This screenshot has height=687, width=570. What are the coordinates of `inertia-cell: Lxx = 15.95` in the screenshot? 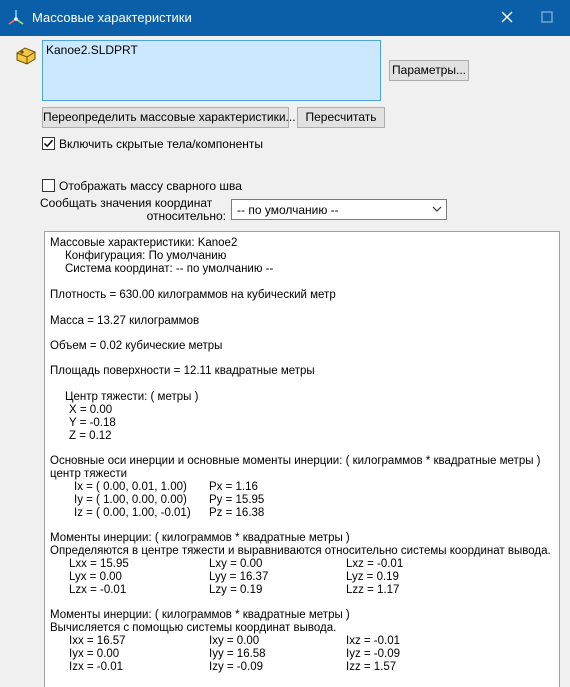 It's located at (99, 564).